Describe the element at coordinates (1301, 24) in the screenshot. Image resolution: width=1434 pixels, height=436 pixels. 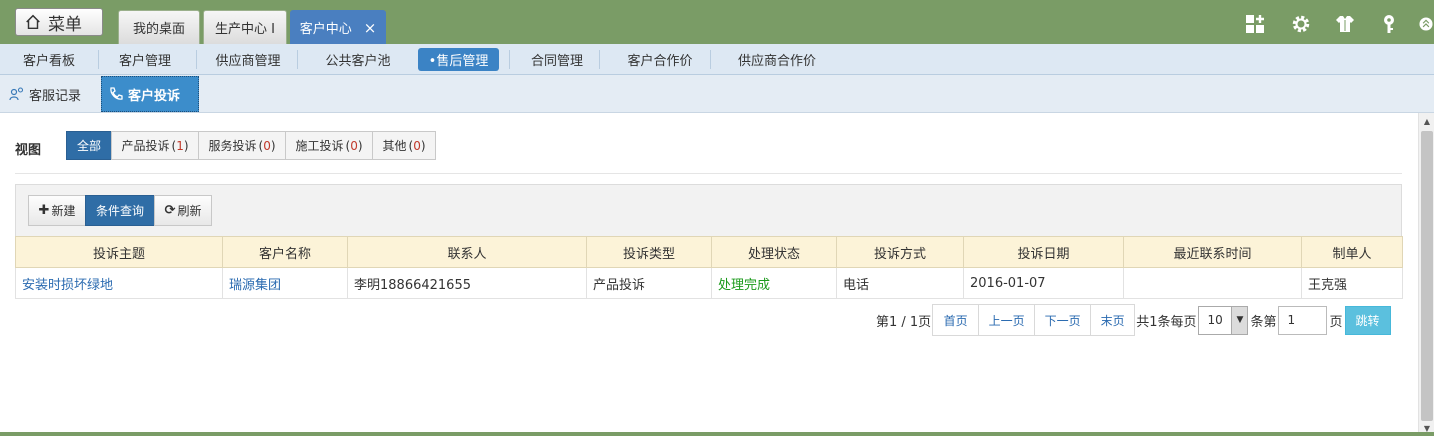
I see `gear-icon` at that location.